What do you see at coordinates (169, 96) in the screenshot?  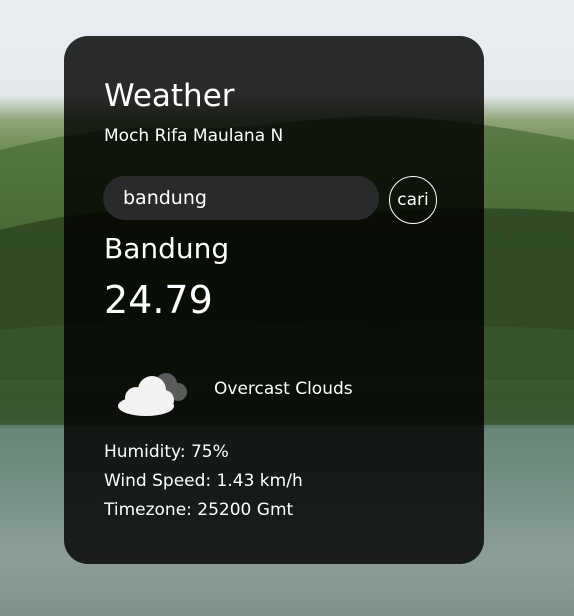 I see `app-title: Weather` at bounding box center [169, 96].